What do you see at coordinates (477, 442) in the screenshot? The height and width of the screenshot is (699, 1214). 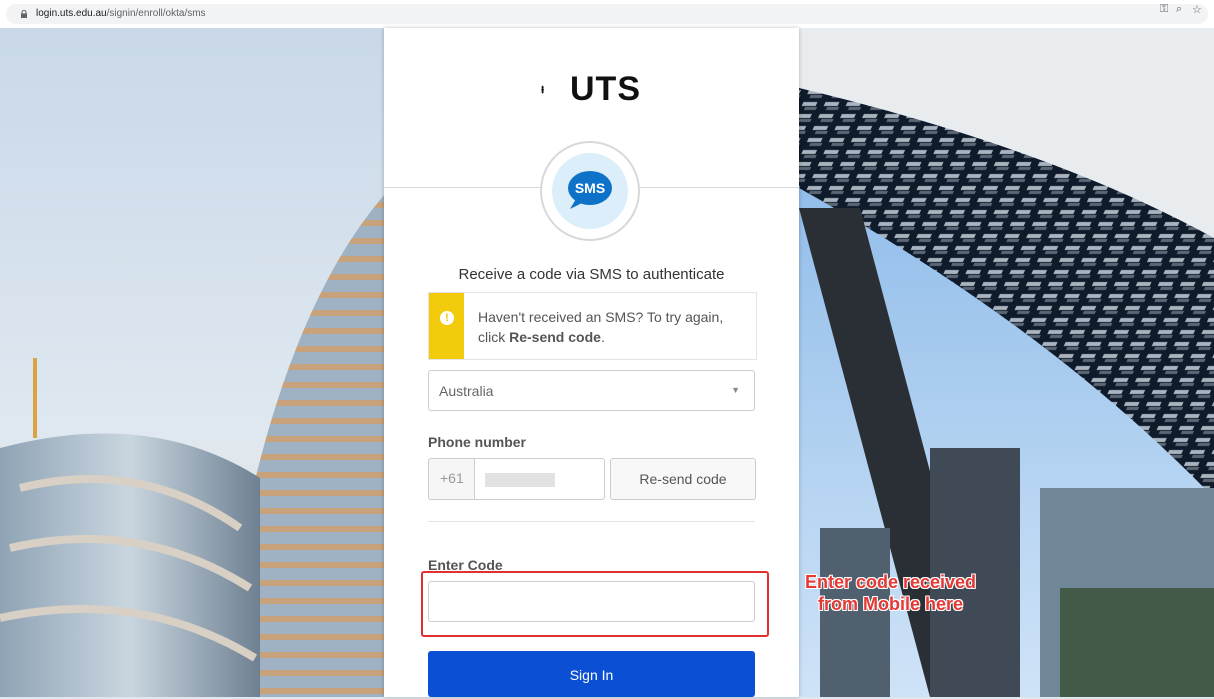 I see `phone-number-label: Phone number` at bounding box center [477, 442].